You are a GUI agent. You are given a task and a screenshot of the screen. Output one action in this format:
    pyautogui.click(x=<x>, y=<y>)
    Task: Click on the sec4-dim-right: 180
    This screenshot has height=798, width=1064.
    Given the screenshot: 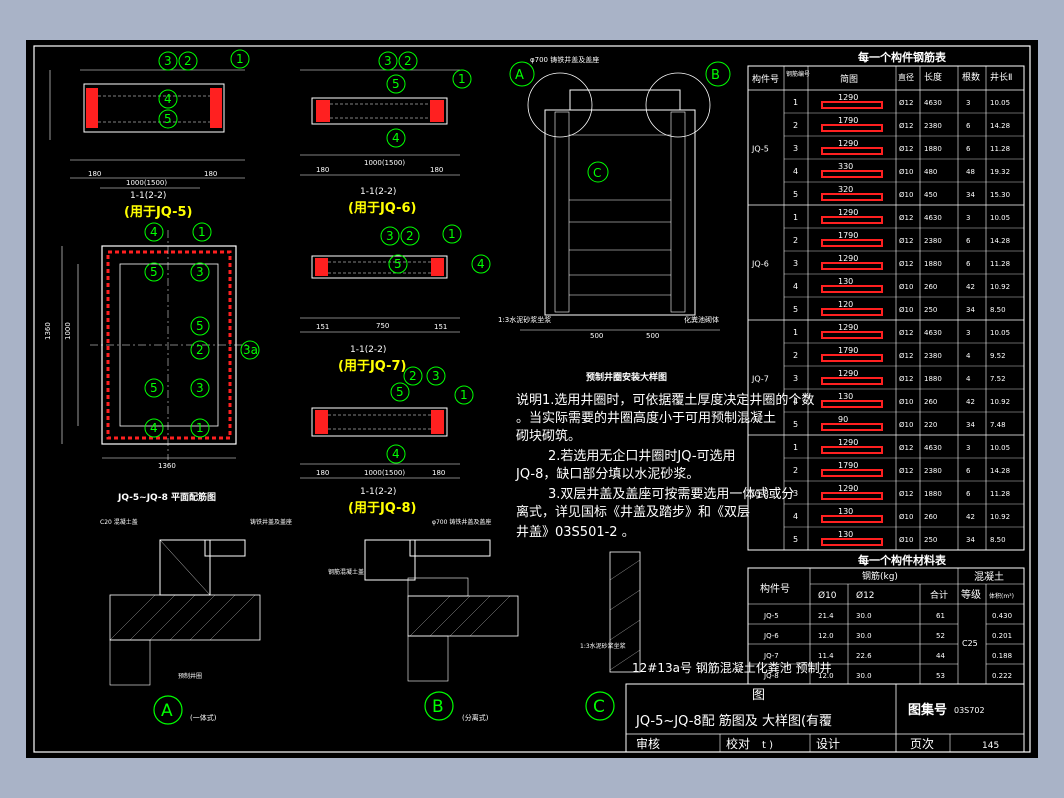 What is the action you would take?
    pyautogui.click(x=438, y=473)
    